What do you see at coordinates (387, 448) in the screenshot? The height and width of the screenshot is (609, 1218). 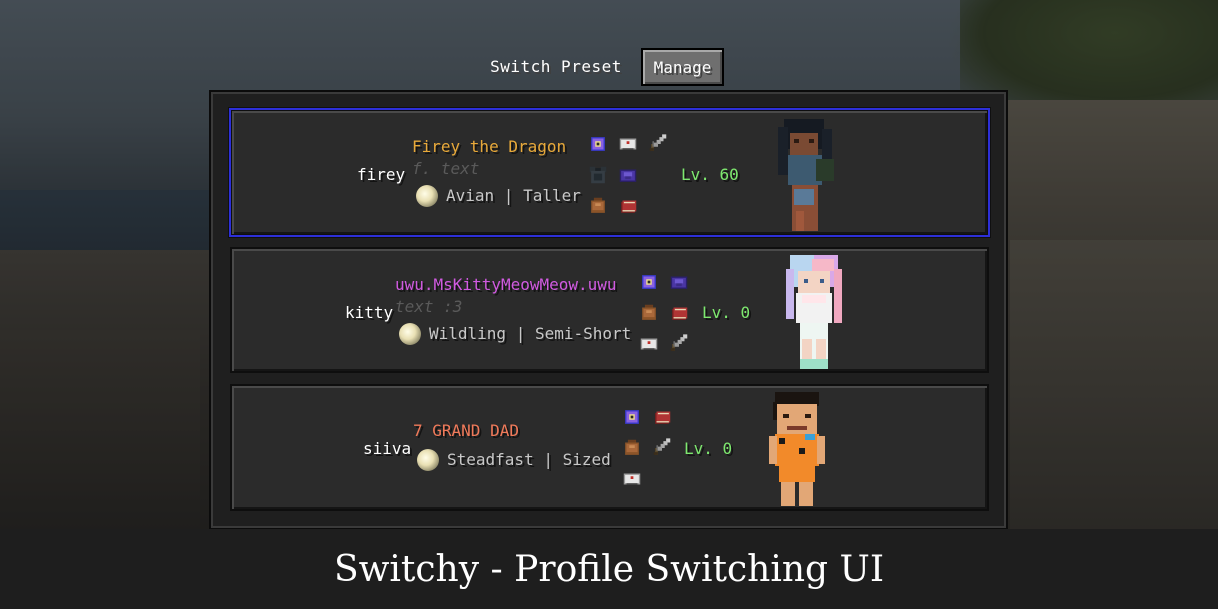 I see `preset-id: siiva` at bounding box center [387, 448].